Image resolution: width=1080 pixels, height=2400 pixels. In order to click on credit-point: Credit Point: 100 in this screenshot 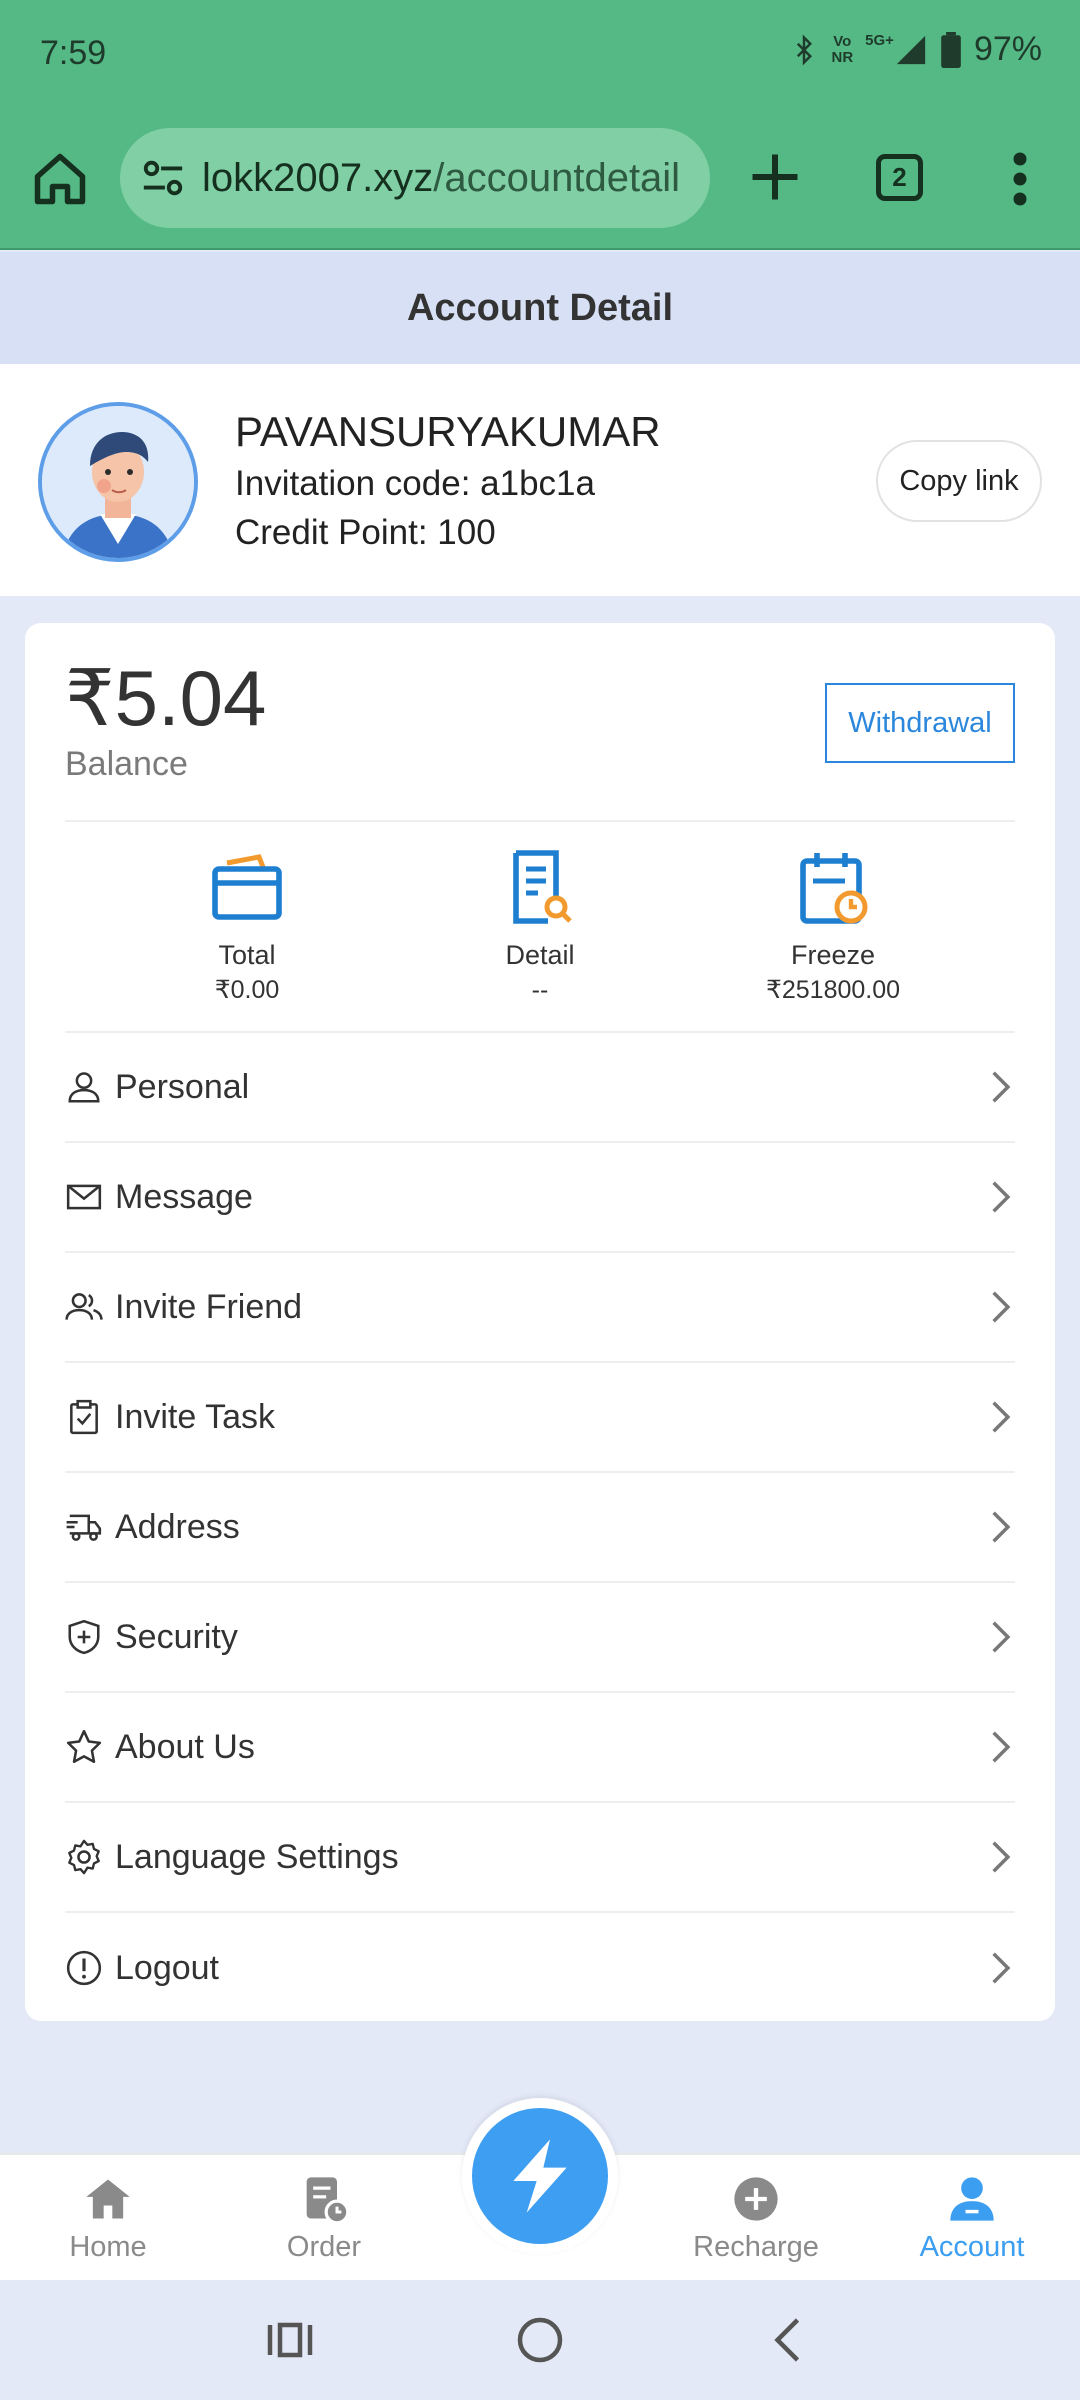, I will do `click(365, 532)`.